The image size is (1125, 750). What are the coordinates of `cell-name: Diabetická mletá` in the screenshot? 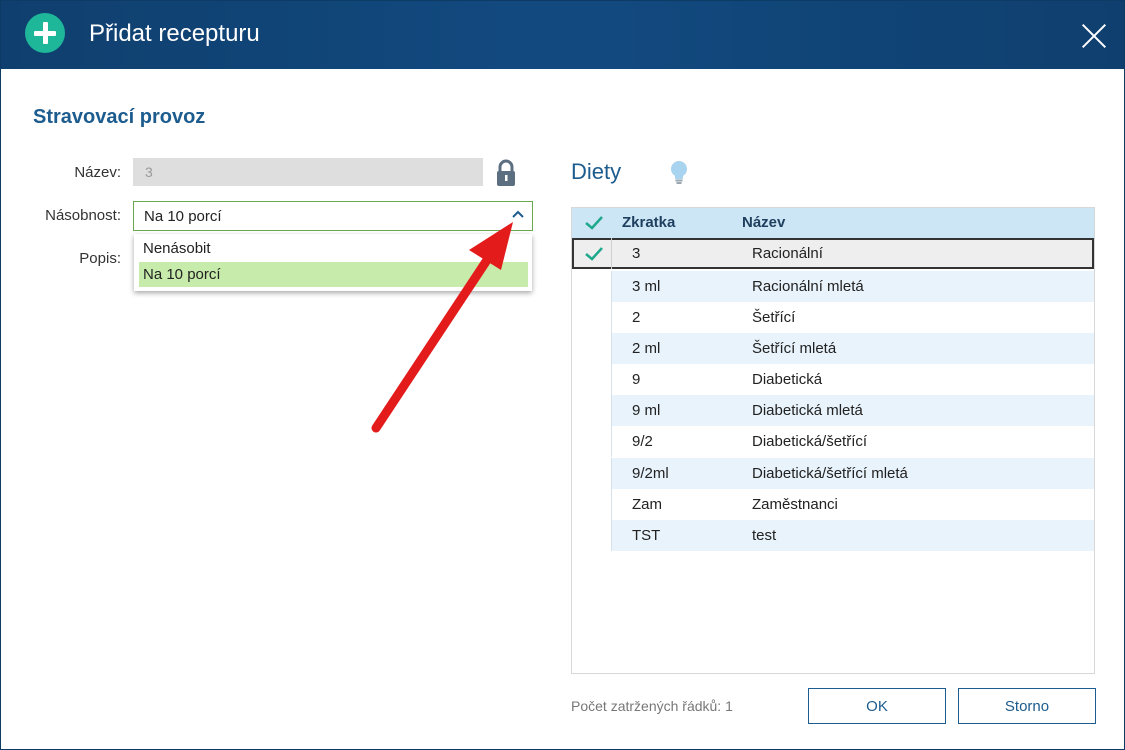 It's located at (807, 410).